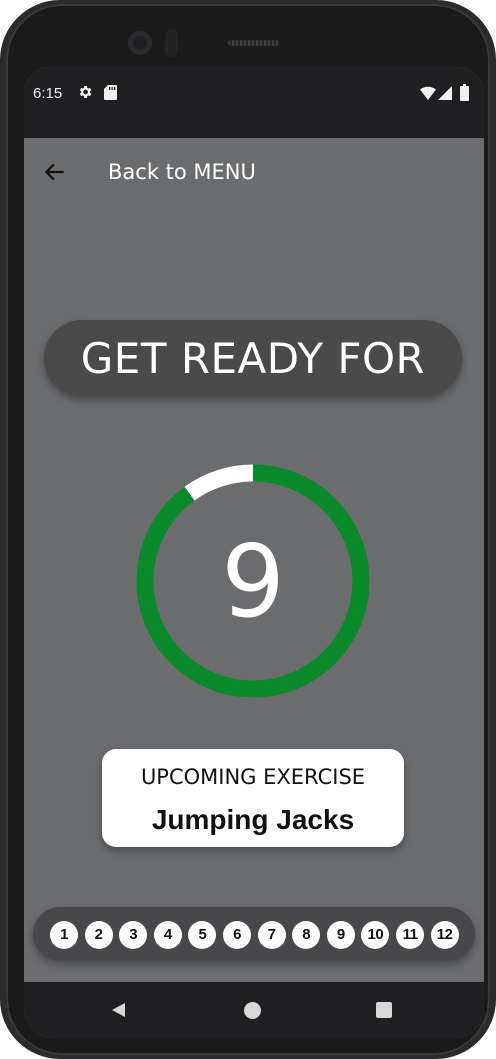  I want to click on countdown-timer: 9, so click(253, 581).